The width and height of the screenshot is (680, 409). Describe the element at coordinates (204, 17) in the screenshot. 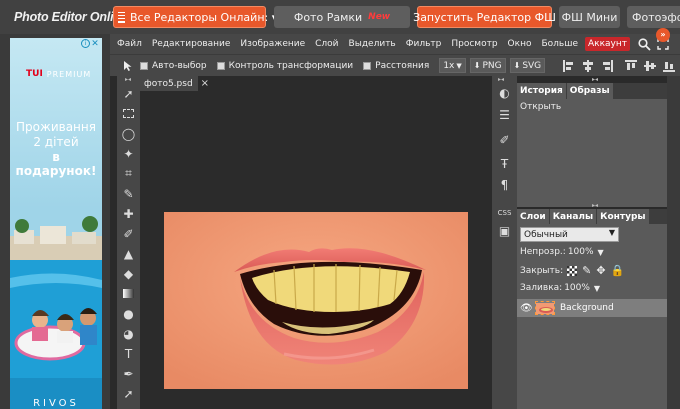

I see `all-editors-label: Все Редакторы Онлайн: ▾` at that location.